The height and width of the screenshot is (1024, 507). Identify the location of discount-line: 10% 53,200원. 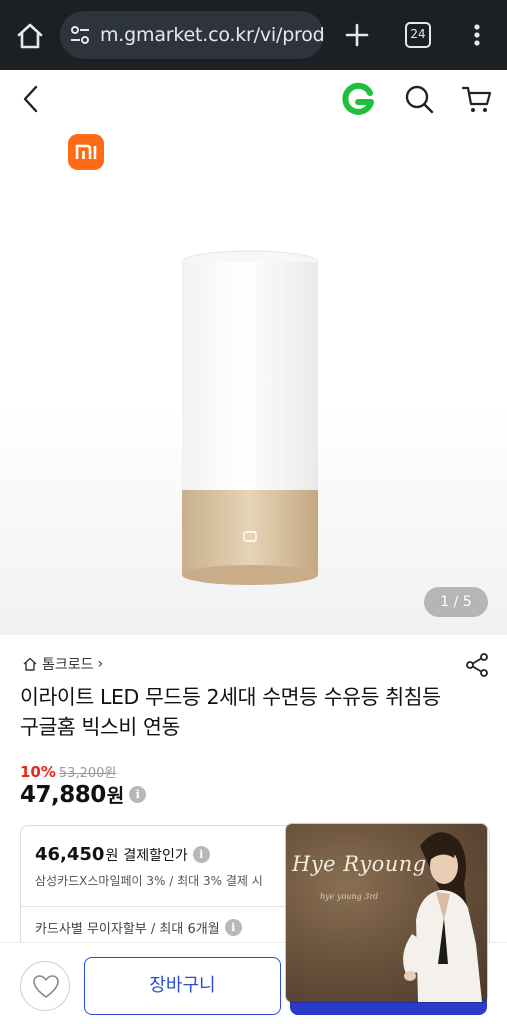
(68, 771).